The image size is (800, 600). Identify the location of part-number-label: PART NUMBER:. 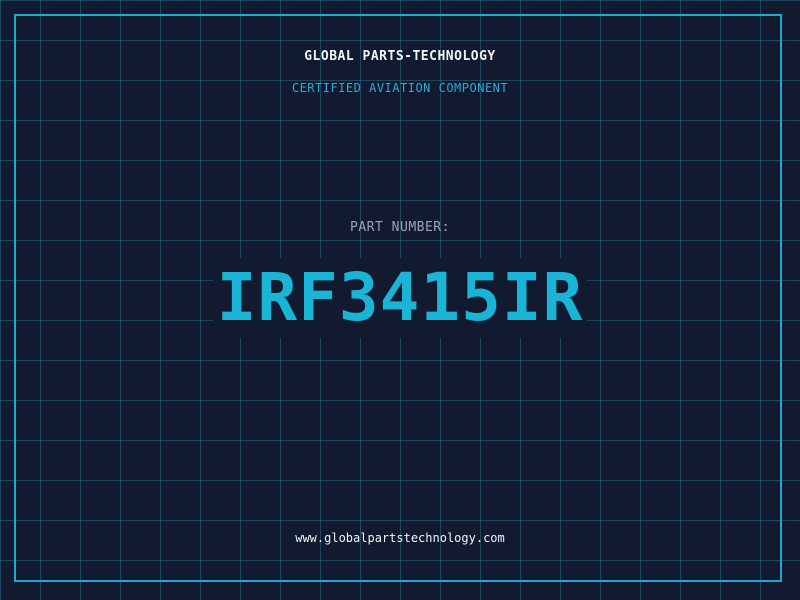
(400, 227).